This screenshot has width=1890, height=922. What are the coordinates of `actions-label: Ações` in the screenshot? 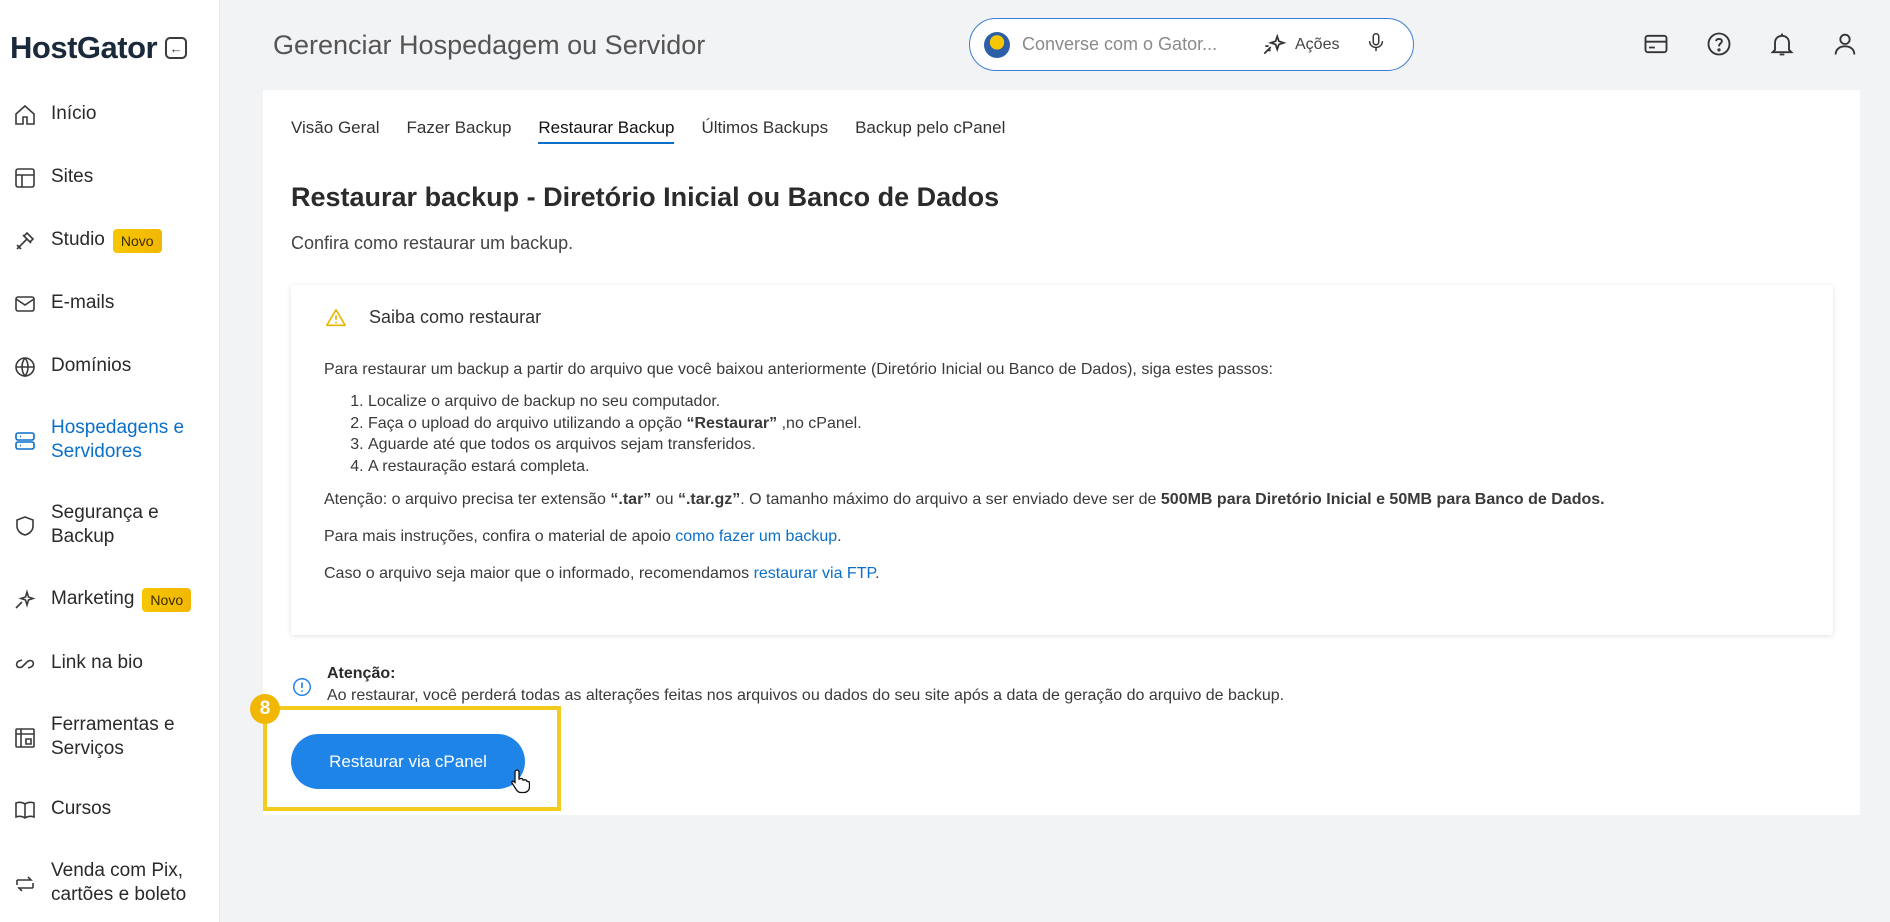 It's located at (1317, 44).